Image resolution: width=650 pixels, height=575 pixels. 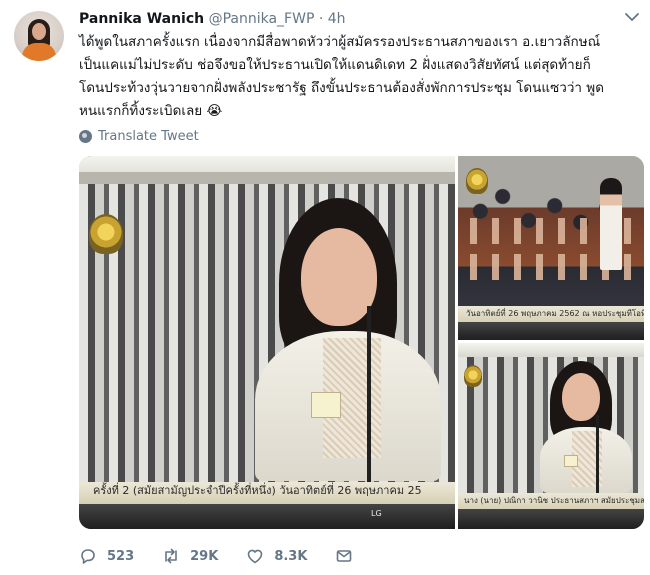 I want to click on direct-message-button, so click(x=344, y=556).